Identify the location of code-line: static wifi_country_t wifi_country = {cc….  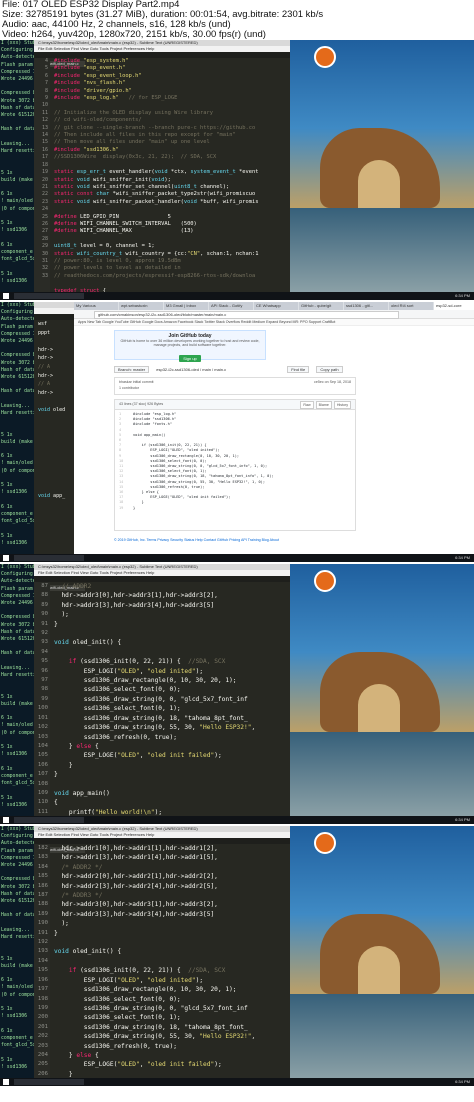
(172, 254).